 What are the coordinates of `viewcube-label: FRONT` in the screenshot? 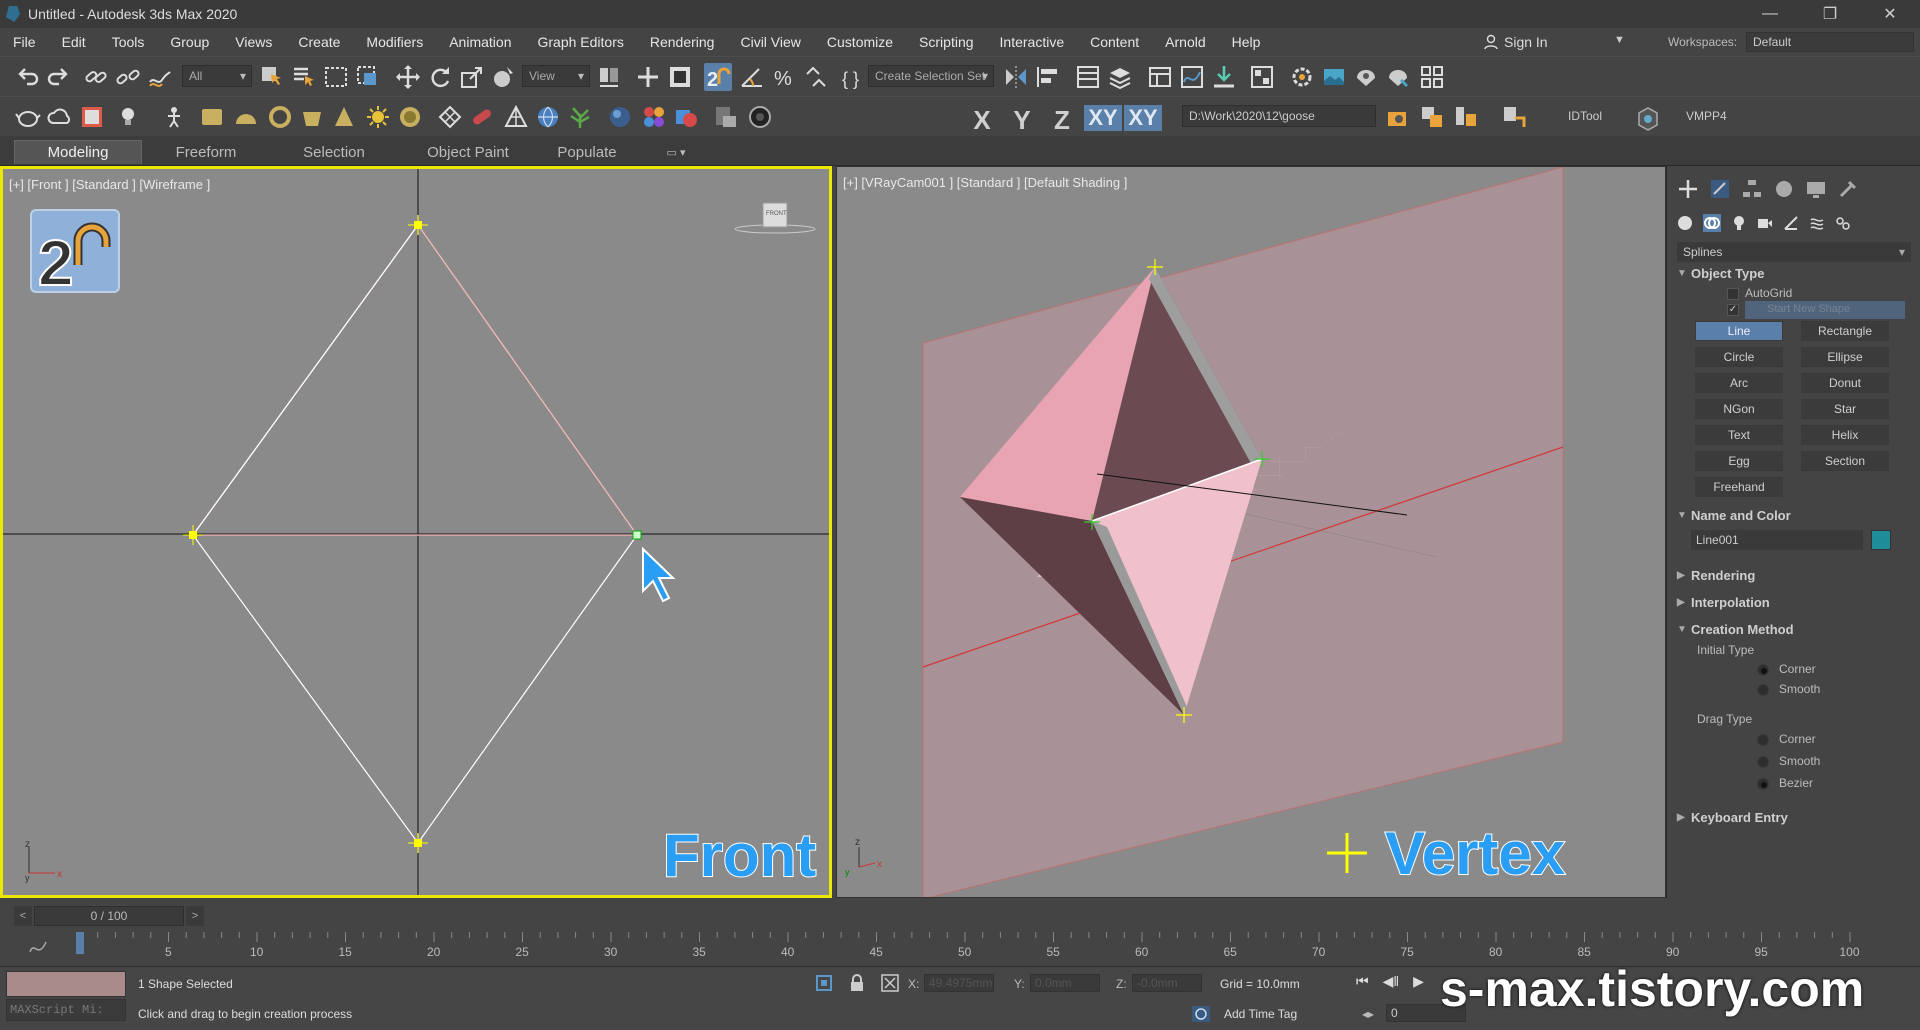 It's located at (776, 214).